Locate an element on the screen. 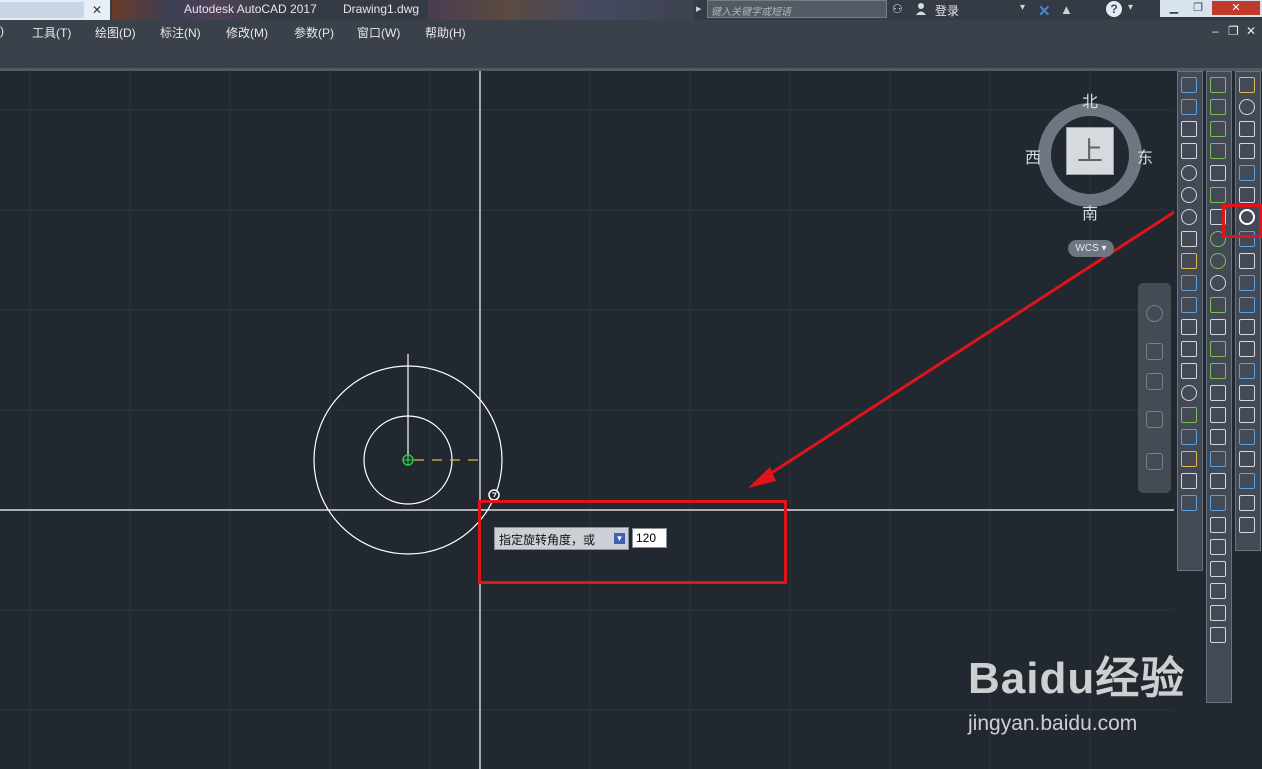  help-icon: ? is located at coordinates (1114, 9).